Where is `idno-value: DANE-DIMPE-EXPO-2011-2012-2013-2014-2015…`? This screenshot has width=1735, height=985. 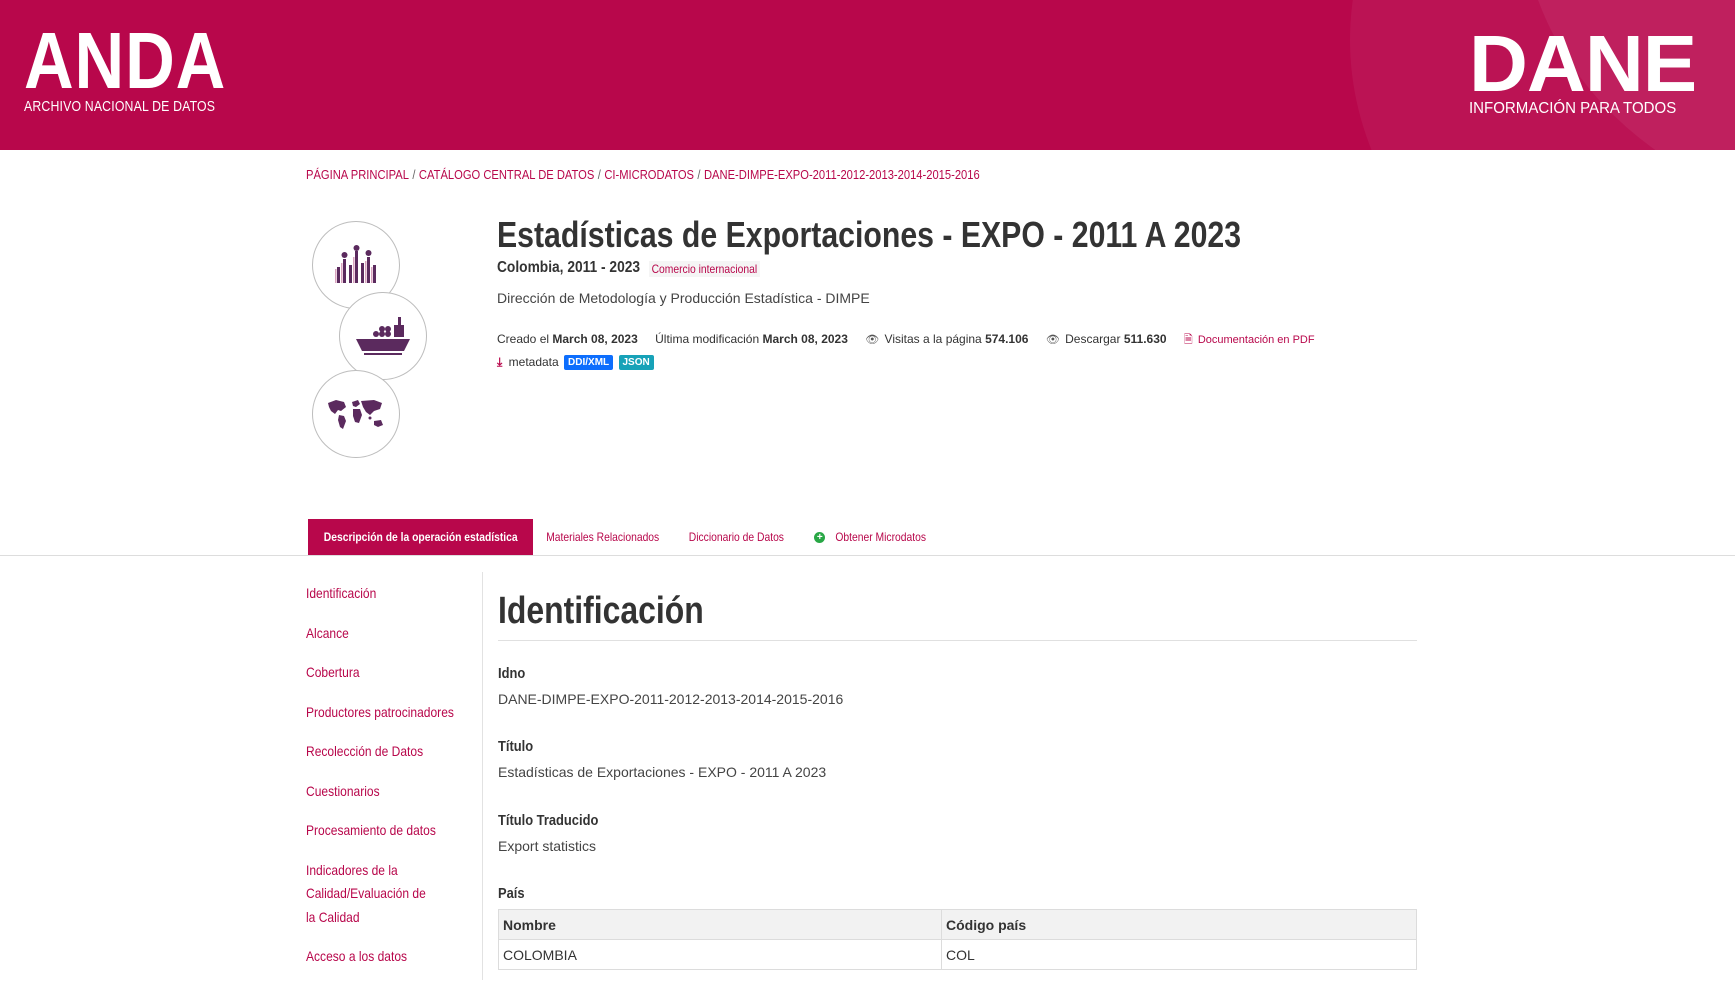
idno-value: DANE-DIMPE-EXPO-2011-2012-2013-2014-2015… is located at coordinates (671, 699).